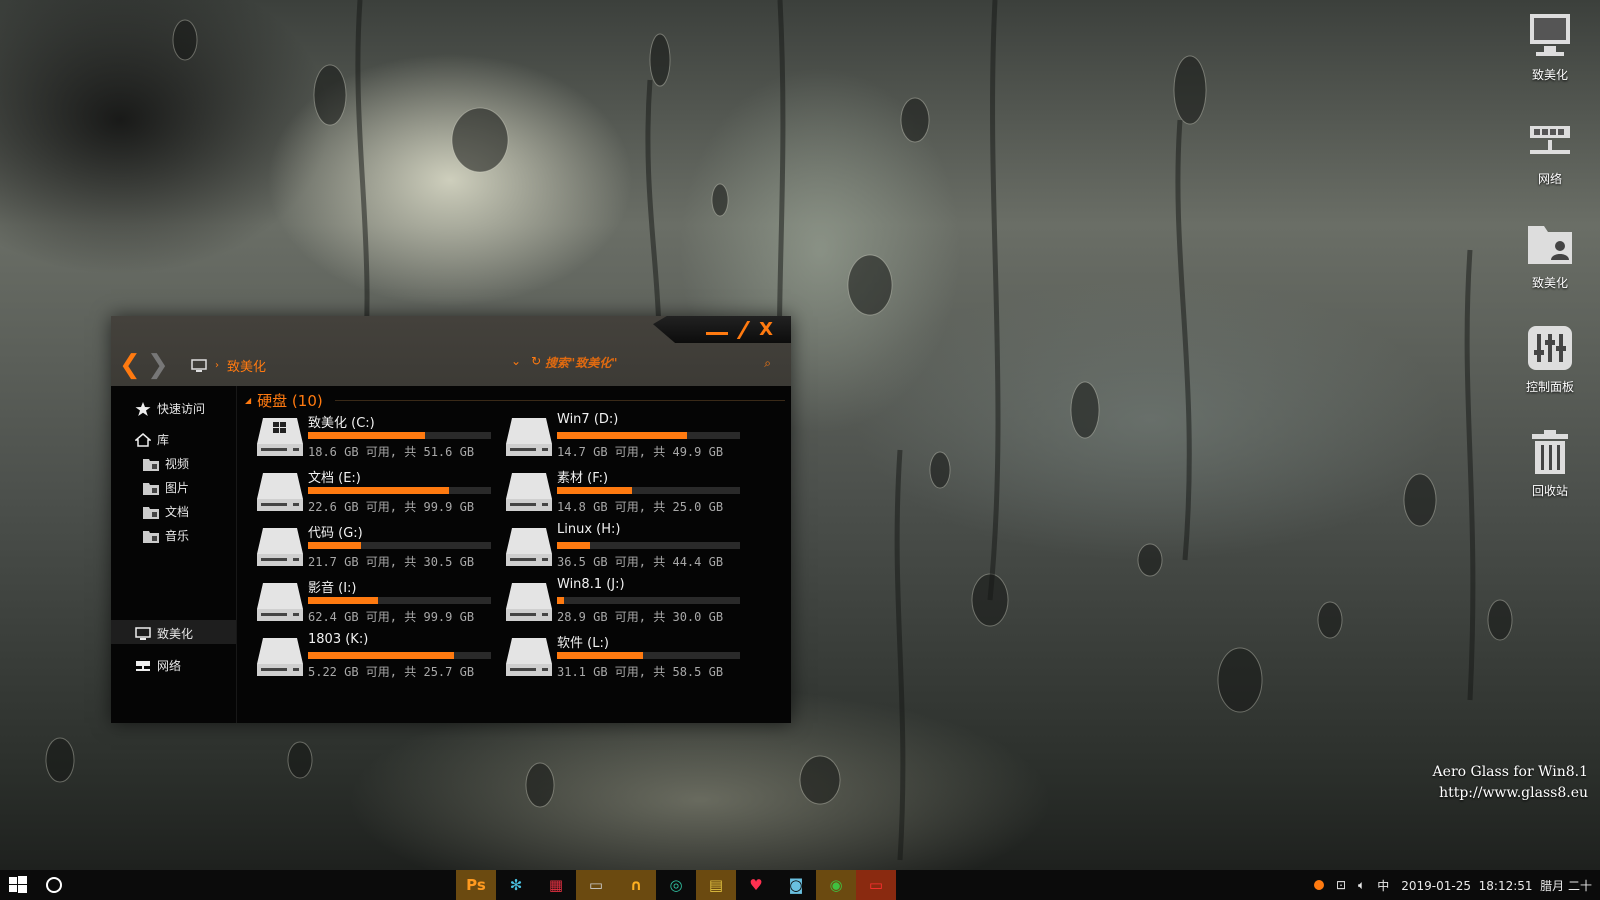 This screenshot has height=900, width=1600. What do you see at coordinates (1550, 357) in the screenshot?
I see `desktop-icon-control-panel: 控制面板` at bounding box center [1550, 357].